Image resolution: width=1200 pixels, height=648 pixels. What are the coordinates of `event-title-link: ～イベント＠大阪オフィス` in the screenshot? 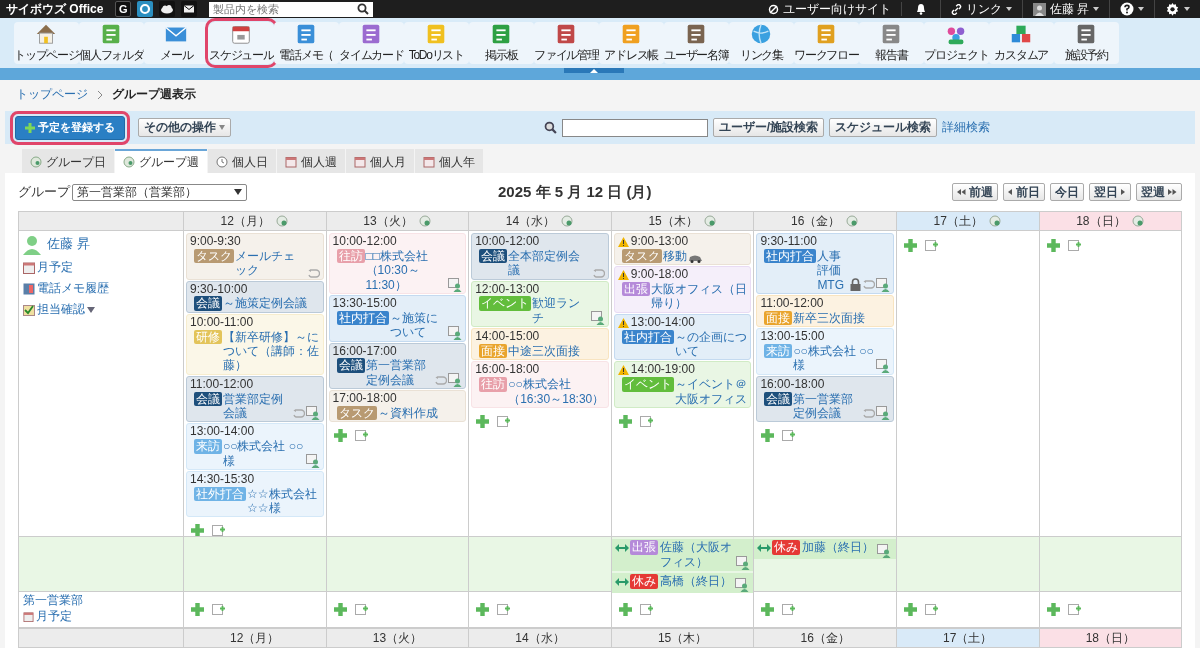 It's located at (711, 391).